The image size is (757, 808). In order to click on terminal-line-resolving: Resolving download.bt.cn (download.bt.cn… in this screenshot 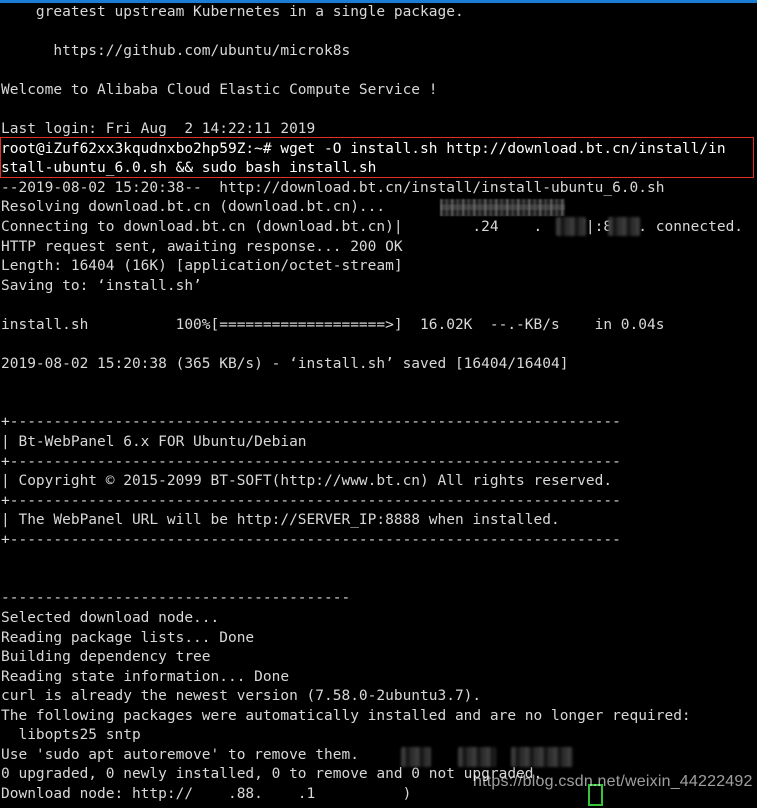, I will do `click(197, 207)`.